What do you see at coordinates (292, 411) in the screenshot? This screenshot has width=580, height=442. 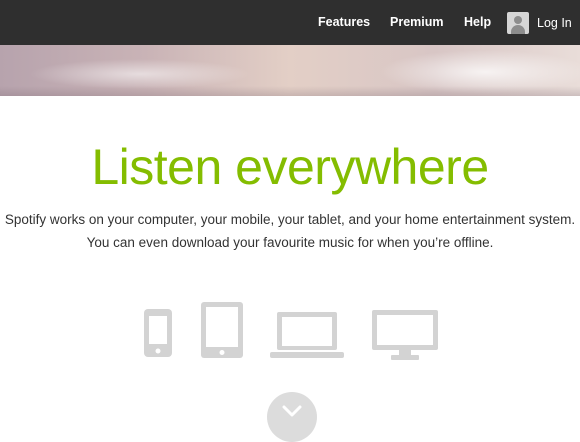 I see `chevron-down-icon` at bounding box center [292, 411].